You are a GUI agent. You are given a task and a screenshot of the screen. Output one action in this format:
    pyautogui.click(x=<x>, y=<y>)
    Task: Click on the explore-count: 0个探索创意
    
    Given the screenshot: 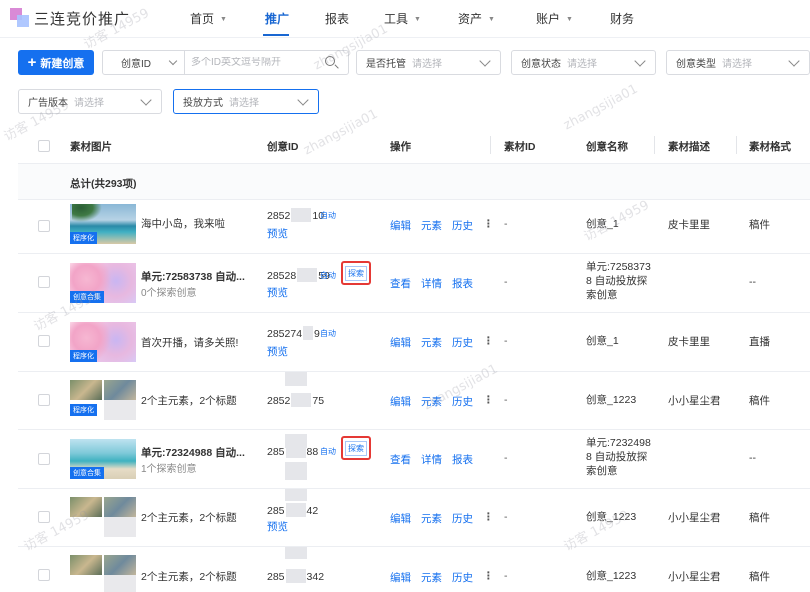 What is the action you would take?
    pyautogui.click(x=169, y=293)
    